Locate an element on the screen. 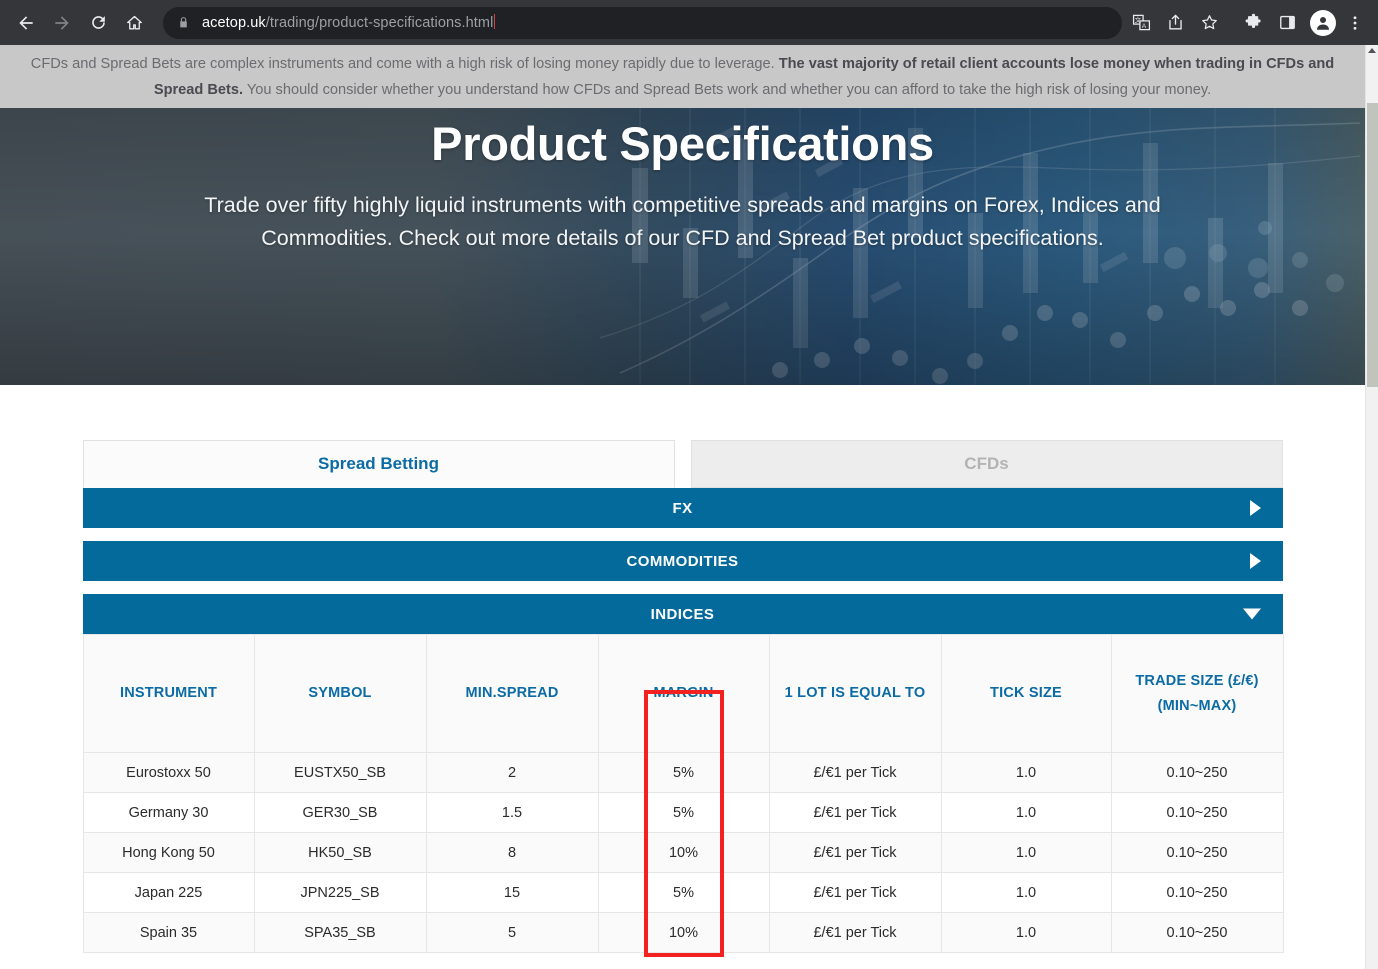 The width and height of the screenshot is (1378, 969). forward-button is located at coordinates (62, 23).